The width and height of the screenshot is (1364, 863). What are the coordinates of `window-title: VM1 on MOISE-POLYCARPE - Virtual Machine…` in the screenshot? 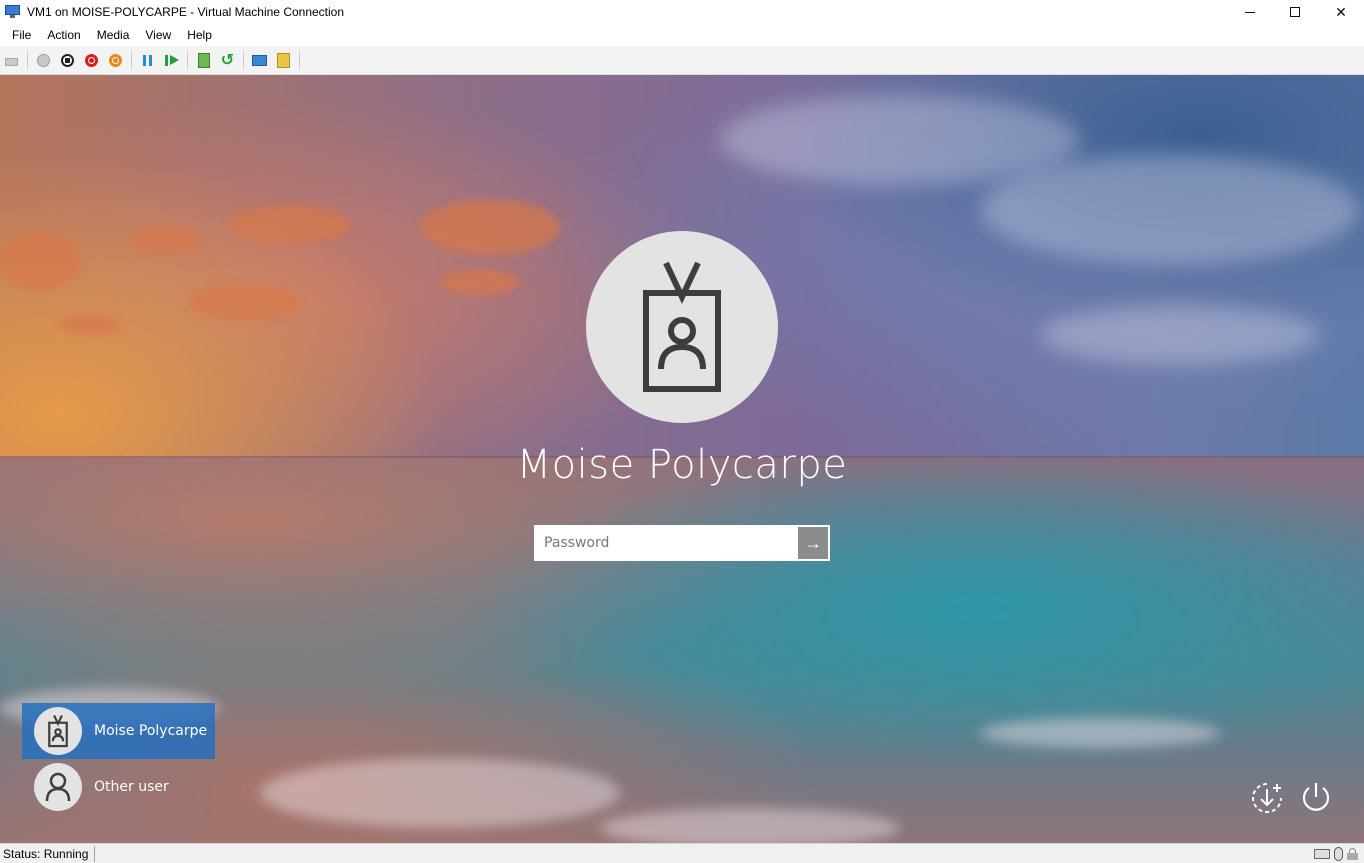 It's located at (186, 12).